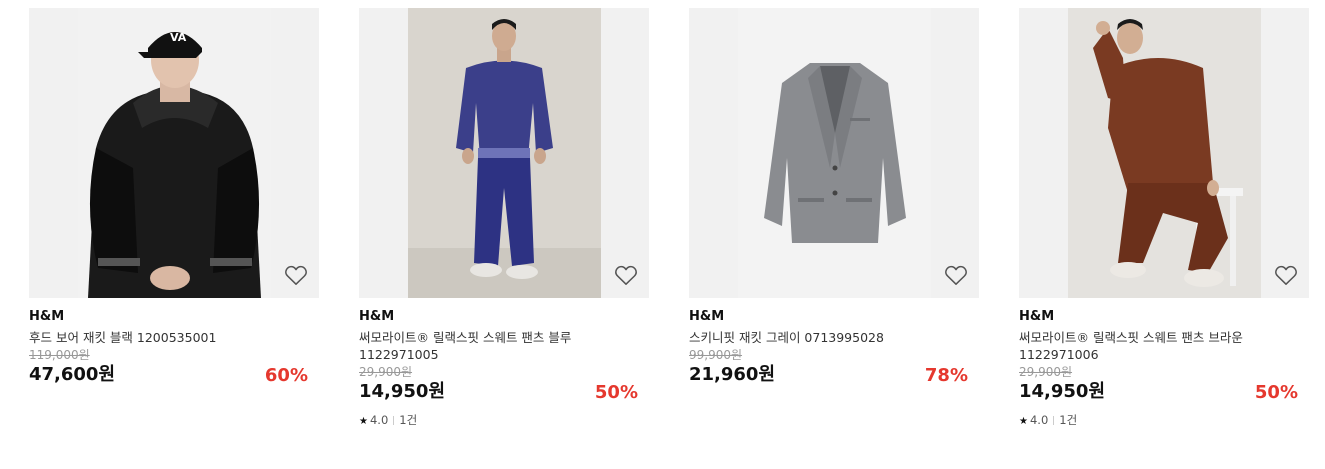  Describe the element at coordinates (490, 346) in the screenshot. I see `product-title: 써모라이트® 릴랙스핏 스웨트 팬츠 블루 1122971005` at that location.